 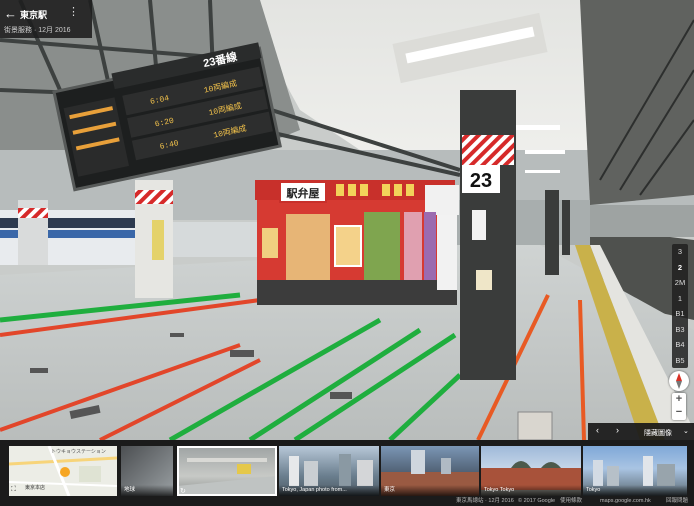 I want to click on floor-item-2: 2, so click(x=680, y=268).